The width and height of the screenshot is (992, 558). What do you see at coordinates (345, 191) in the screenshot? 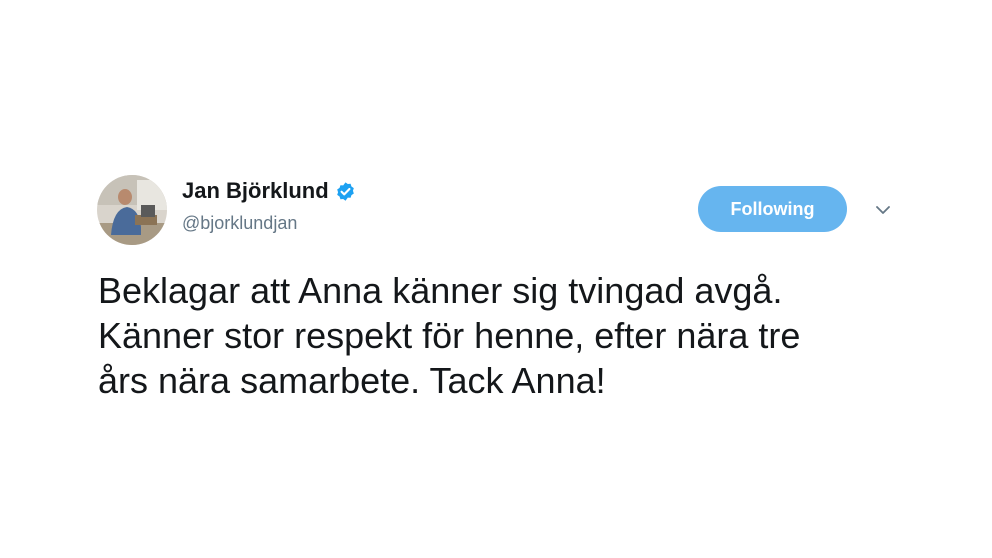
I see `verified-badge-icon` at bounding box center [345, 191].